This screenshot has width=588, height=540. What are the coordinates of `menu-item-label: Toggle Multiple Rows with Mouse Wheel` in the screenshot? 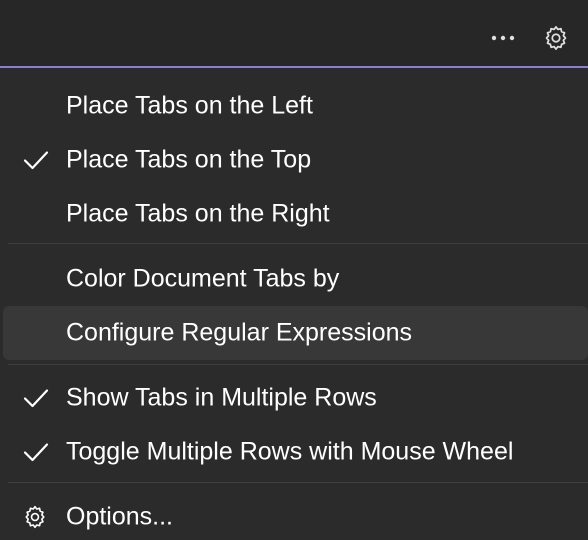 It's located at (290, 451).